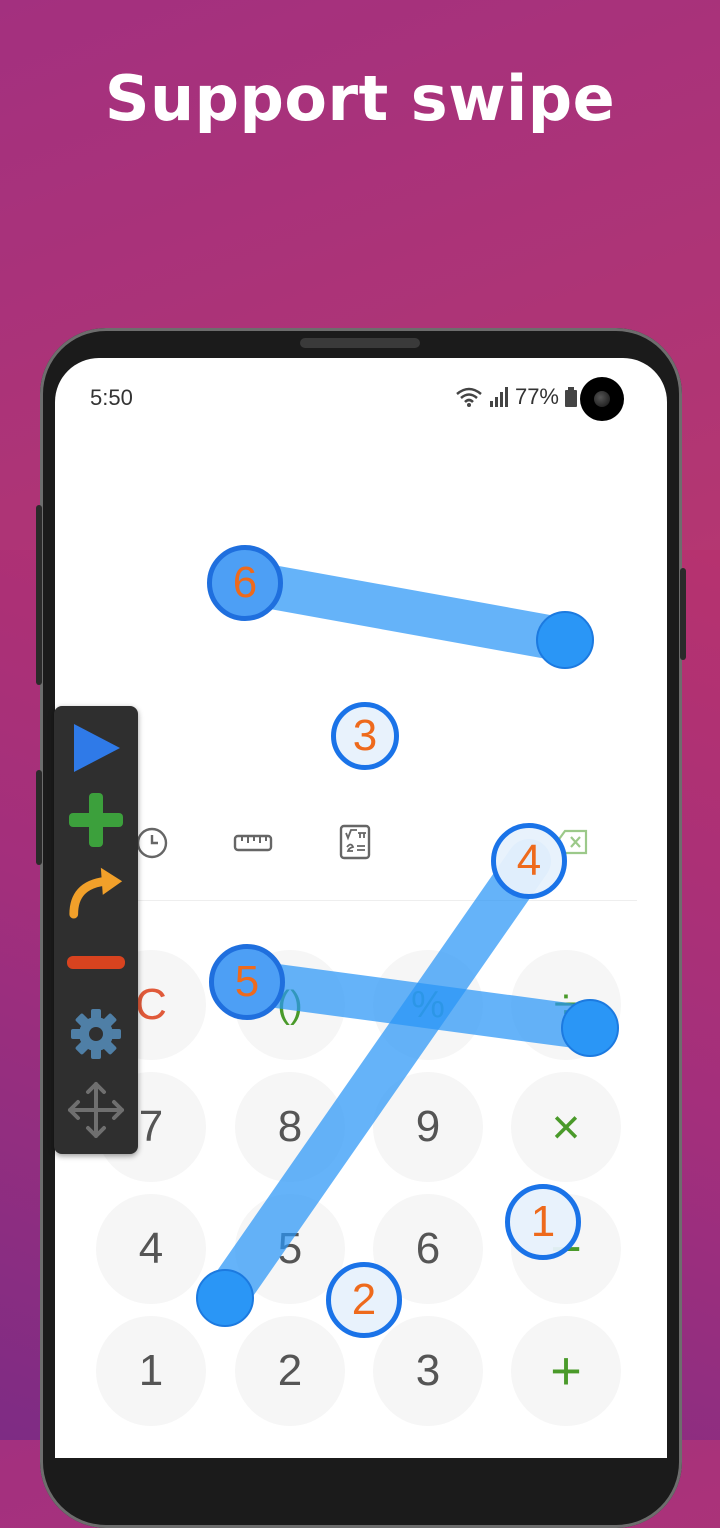 Image resolution: width=720 pixels, height=1528 pixels. What do you see at coordinates (428, 1371) in the screenshot?
I see `key-3: 3` at bounding box center [428, 1371].